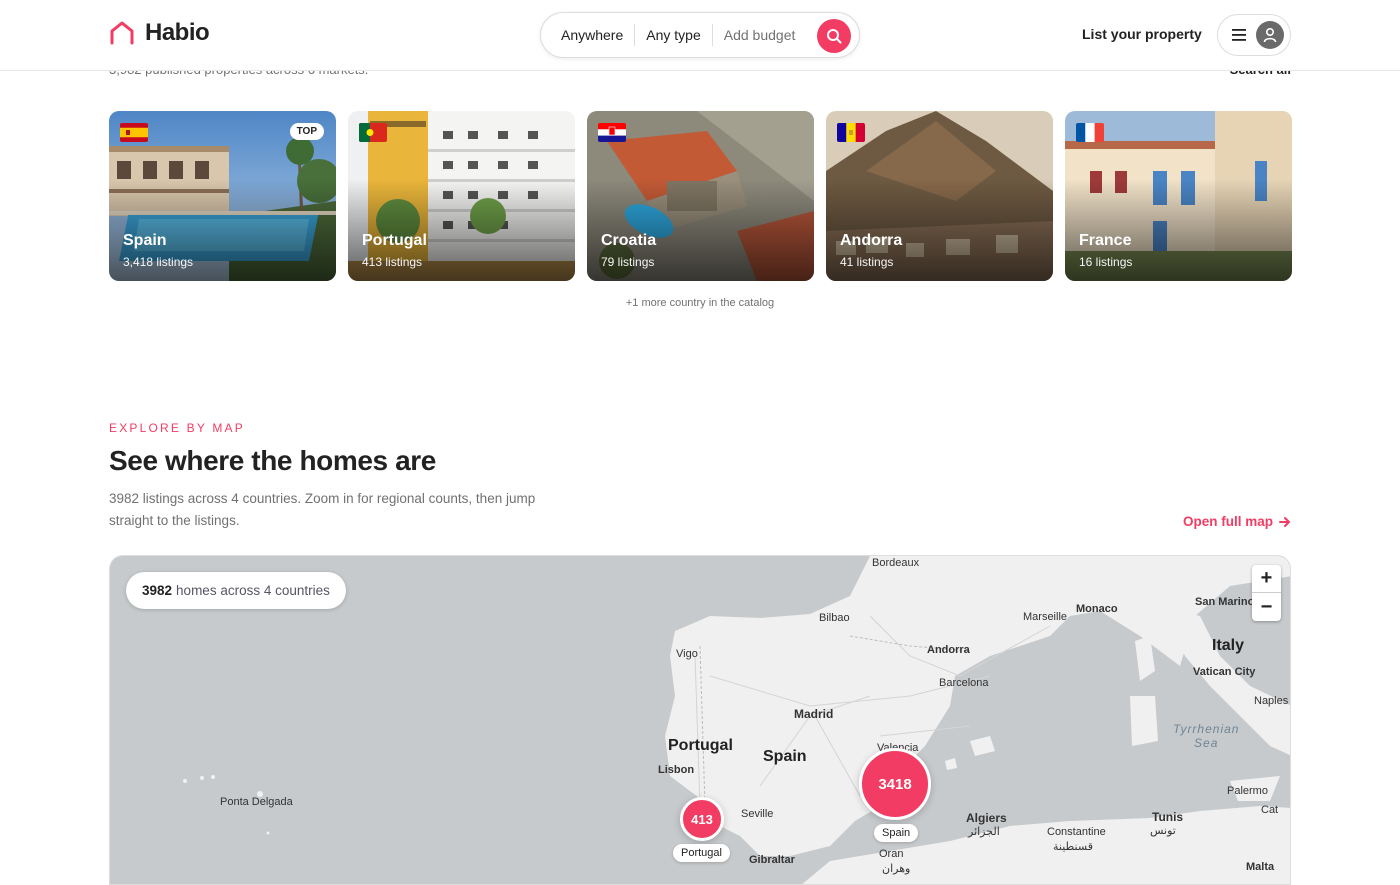 The width and height of the screenshot is (1400, 885). What do you see at coordinates (1045, 617) in the screenshot?
I see `map-city-label: Marseille` at bounding box center [1045, 617].